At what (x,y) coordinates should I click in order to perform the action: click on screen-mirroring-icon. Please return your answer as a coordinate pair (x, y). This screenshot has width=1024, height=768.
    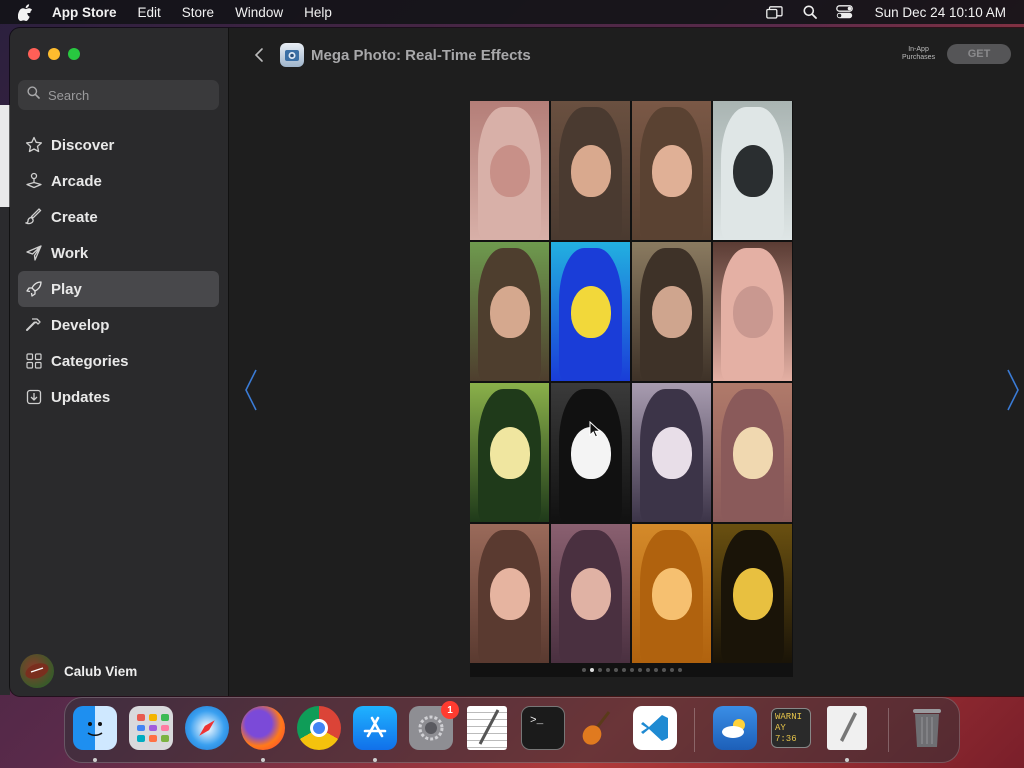
    Looking at the image, I should click on (775, 12).